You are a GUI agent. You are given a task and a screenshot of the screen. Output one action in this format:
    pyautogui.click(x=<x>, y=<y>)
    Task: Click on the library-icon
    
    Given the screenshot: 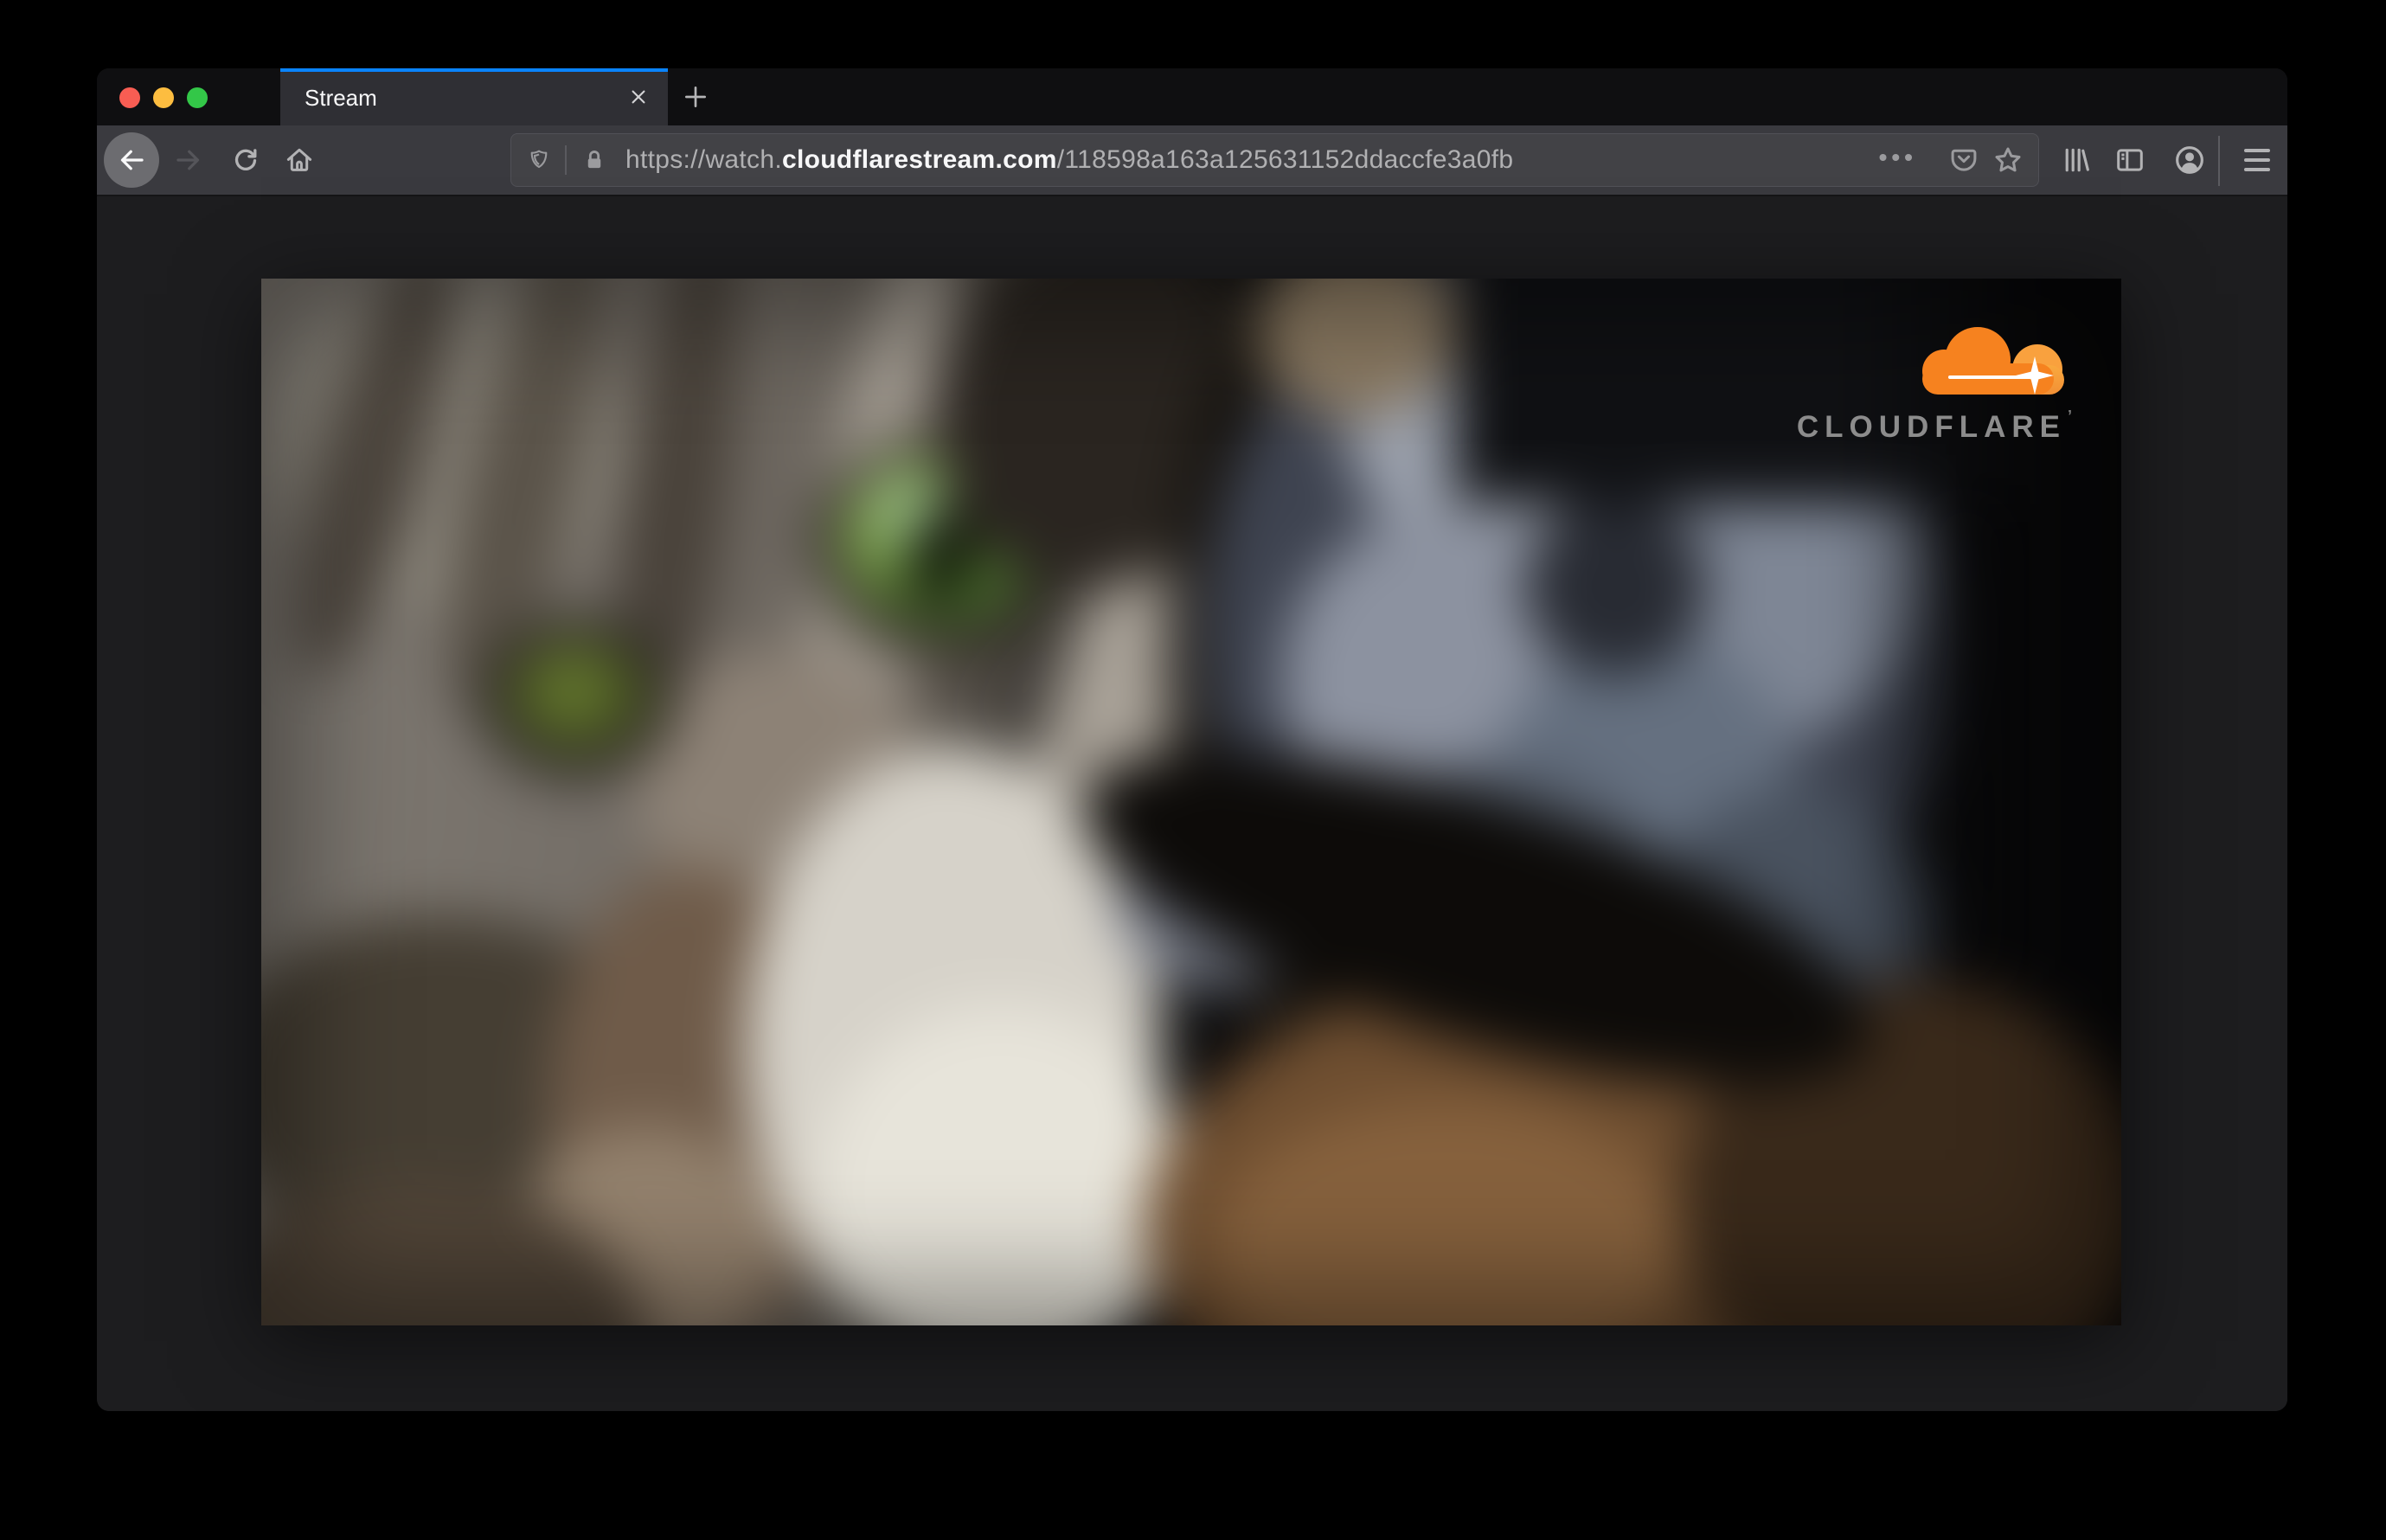 What is the action you would take?
    pyautogui.click(x=2077, y=160)
    